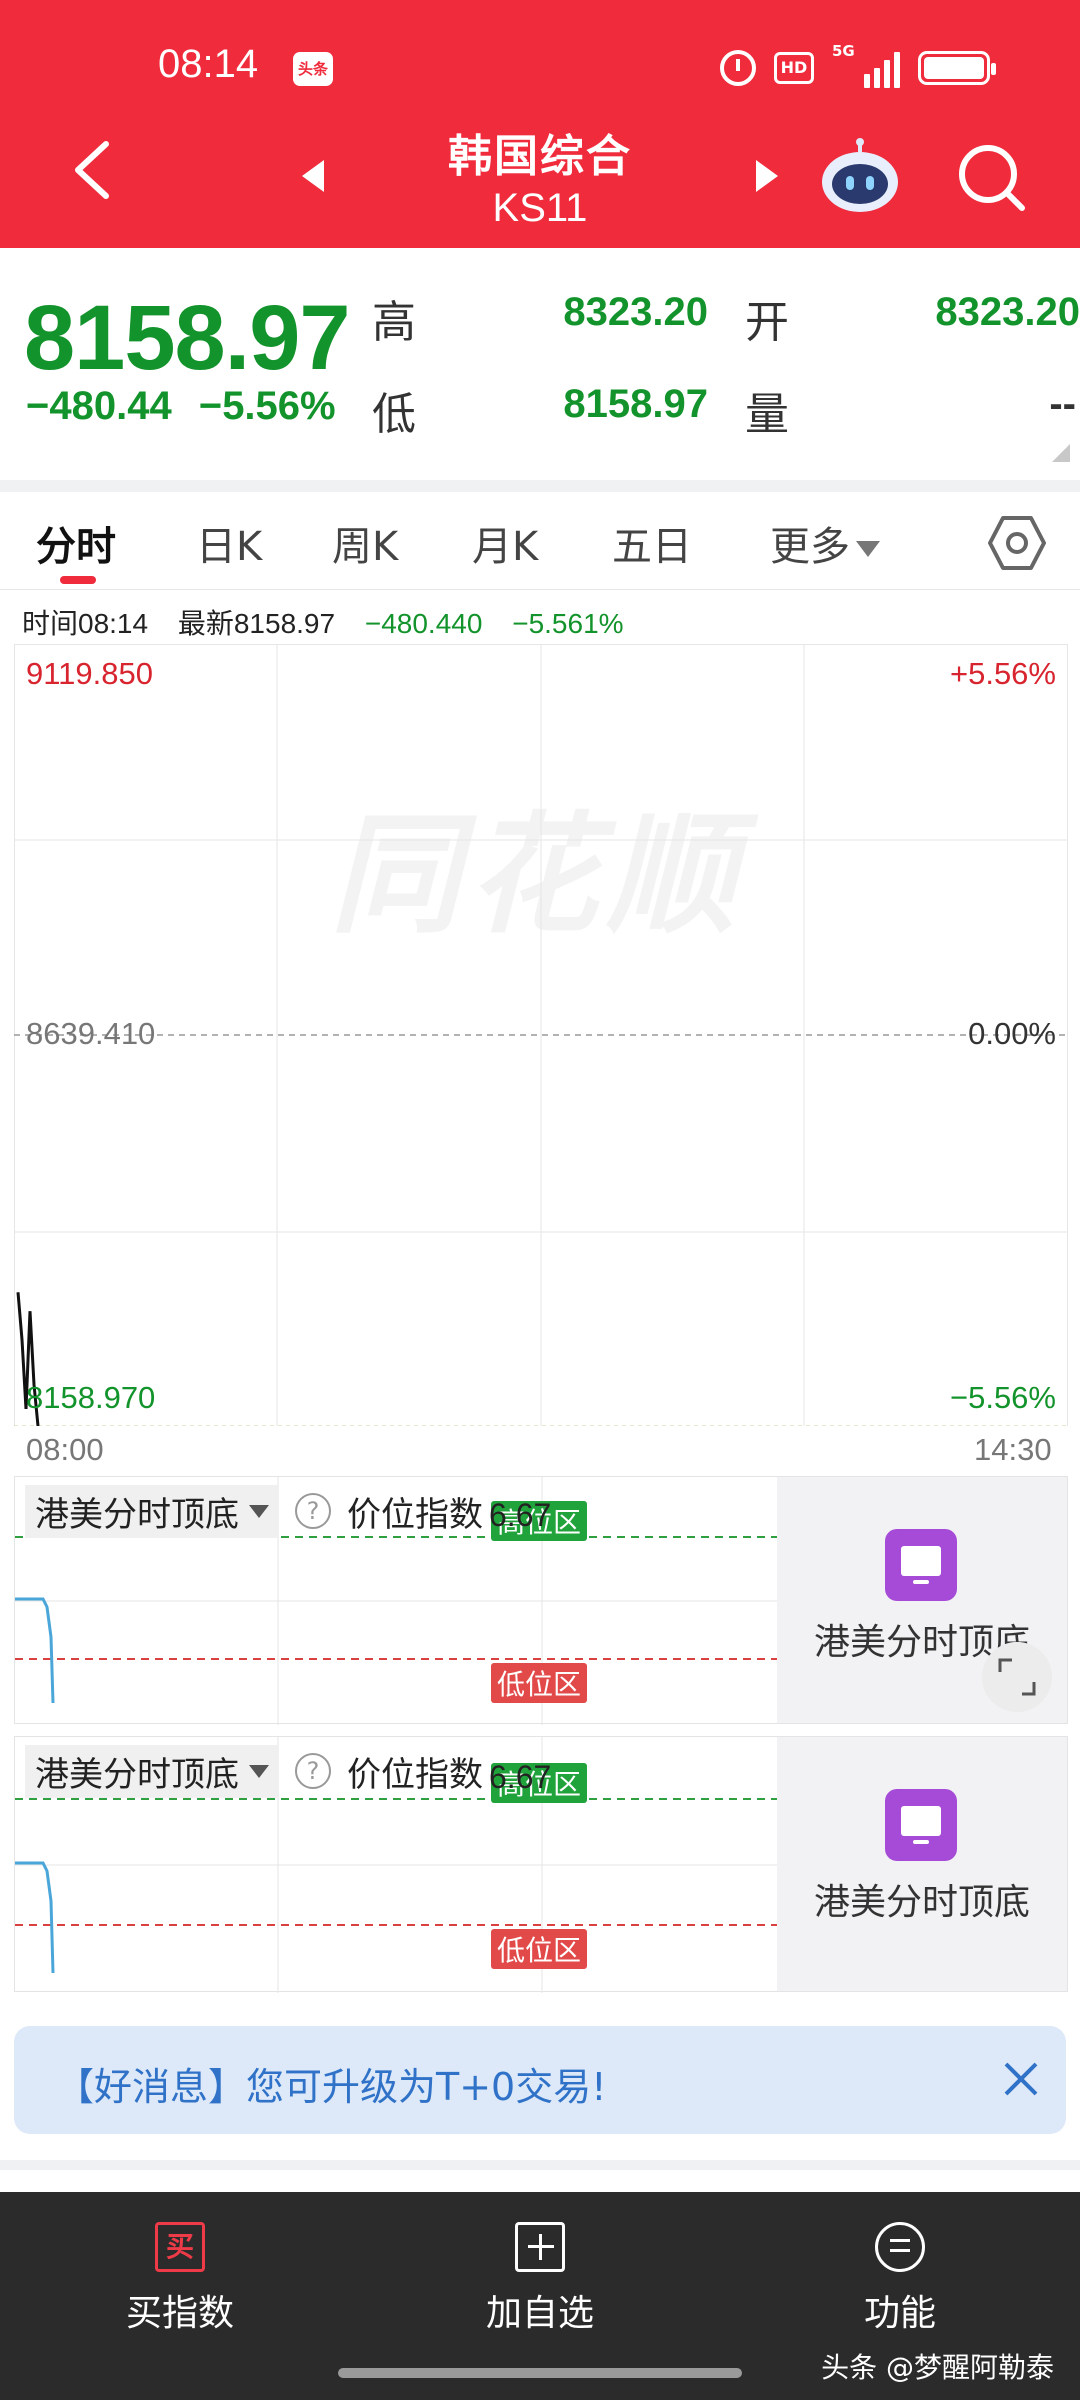 The height and width of the screenshot is (2400, 1080). What do you see at coordinates (181, 406) in the screenshot?
I see `price-change: −480.44 −5.56%` at bounding box center [181, 406].